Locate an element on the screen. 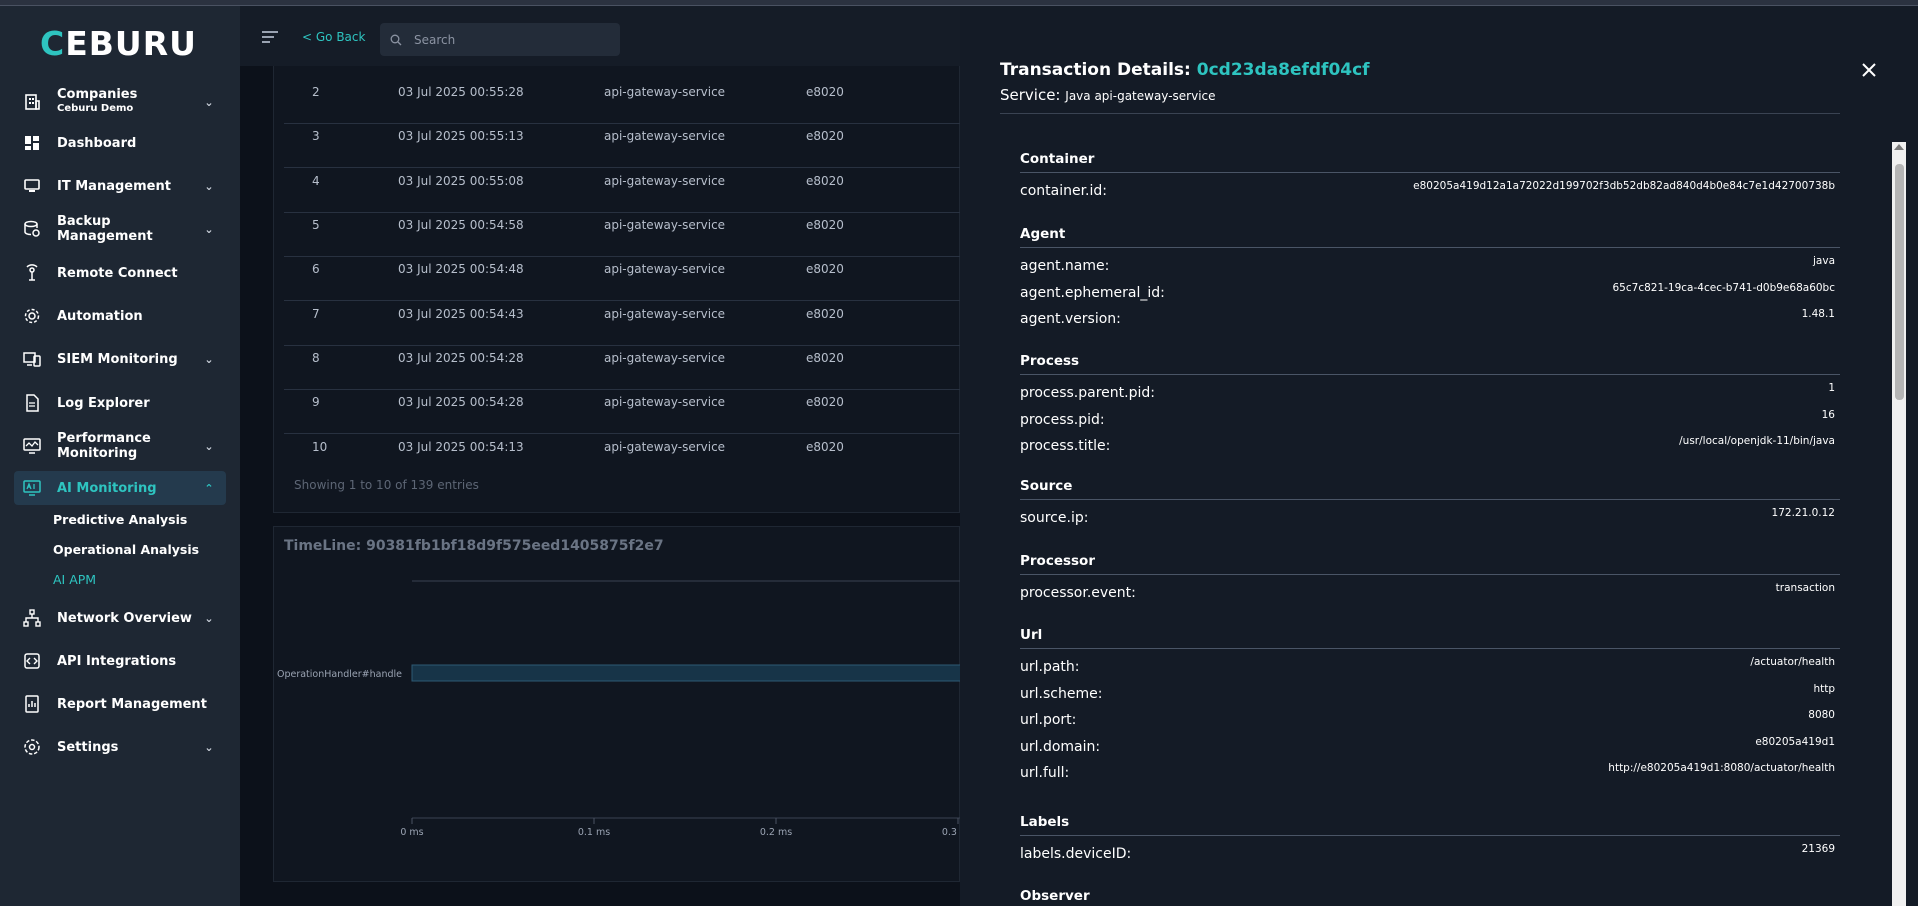  row-timestamp: 03 Jul 2025 00:55:28 is located at coordinates (461, 92).